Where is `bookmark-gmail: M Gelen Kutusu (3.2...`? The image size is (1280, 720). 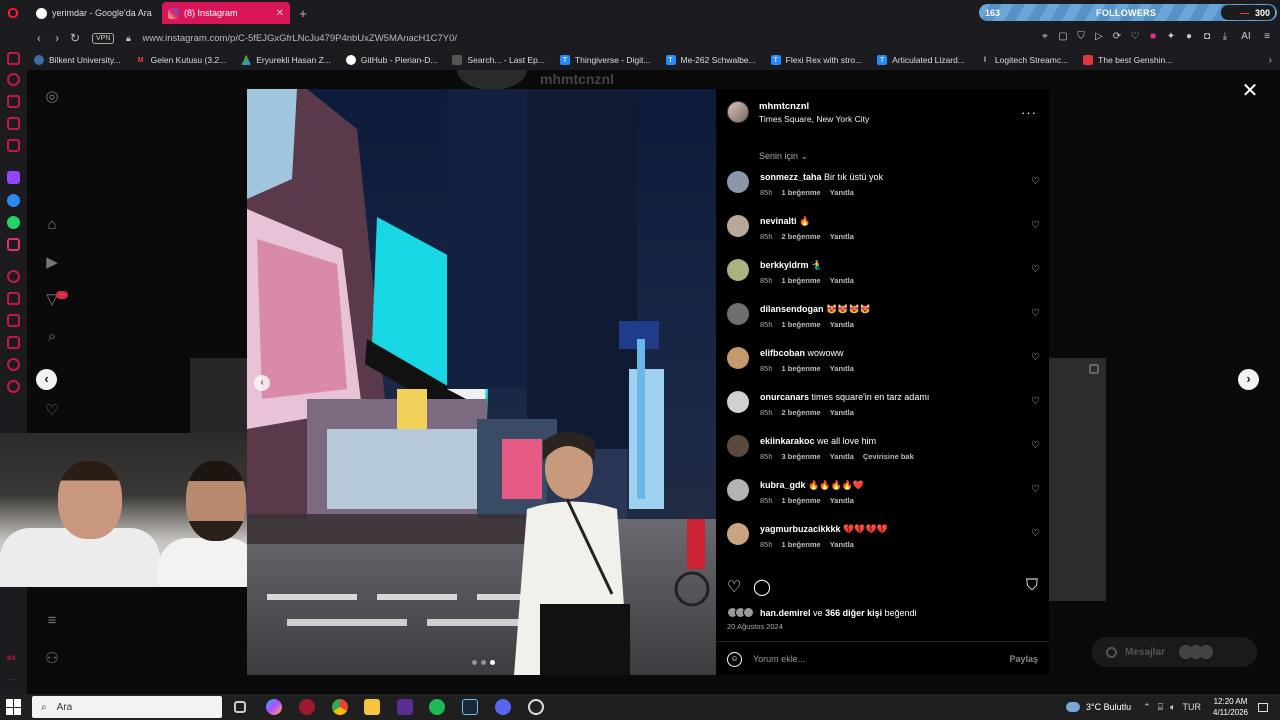 bookmark-gmail: M Gelen Kutusu (3.2... is located at coordinates (181, 60).